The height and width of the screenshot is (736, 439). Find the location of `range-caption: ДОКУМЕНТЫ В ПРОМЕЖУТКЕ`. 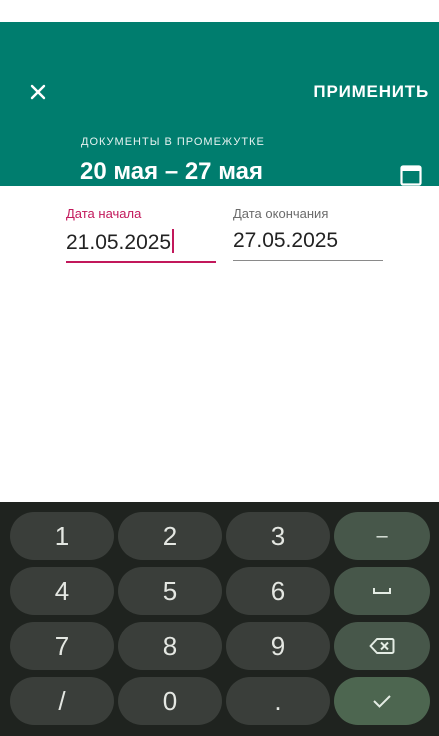

range-caption: ДОКУМЕНТЫ В ПРОМЕЖУТКЕ is located at coordinates (173, 142).